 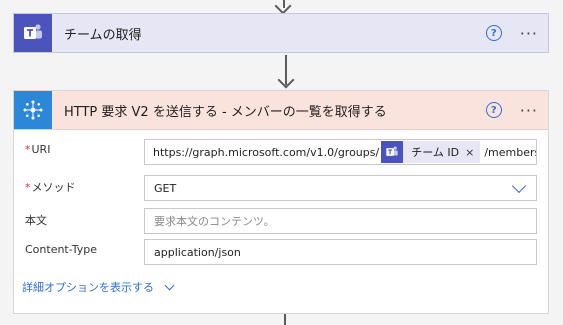 What do you see at coordinates (165, 188) in the screenshot?
I see `method-value: GET` at bounding box center [165, 188].